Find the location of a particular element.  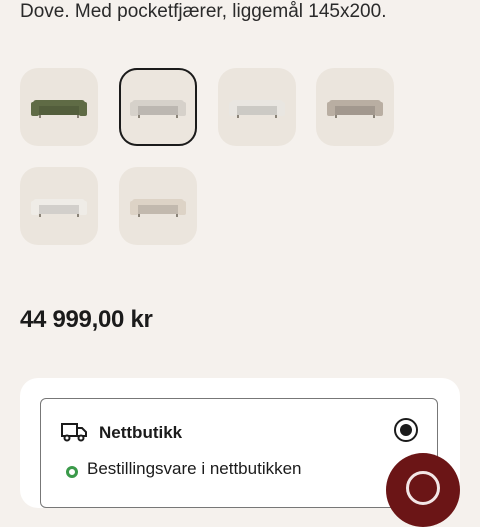

delivery-option-radio is located at coordinates (406, 430).